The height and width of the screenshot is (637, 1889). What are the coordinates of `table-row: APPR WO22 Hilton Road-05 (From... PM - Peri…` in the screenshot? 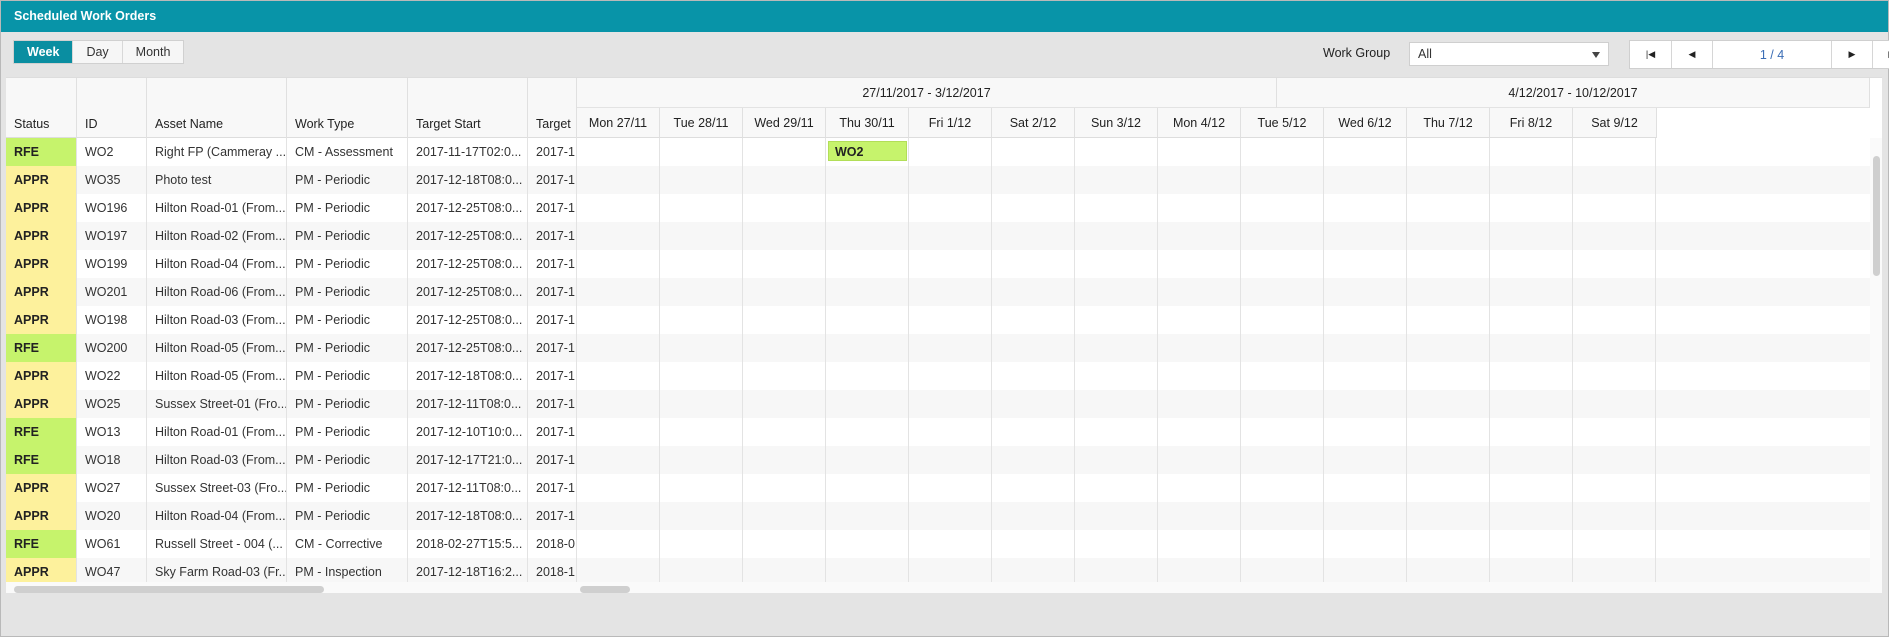 It's located at (291, 376).